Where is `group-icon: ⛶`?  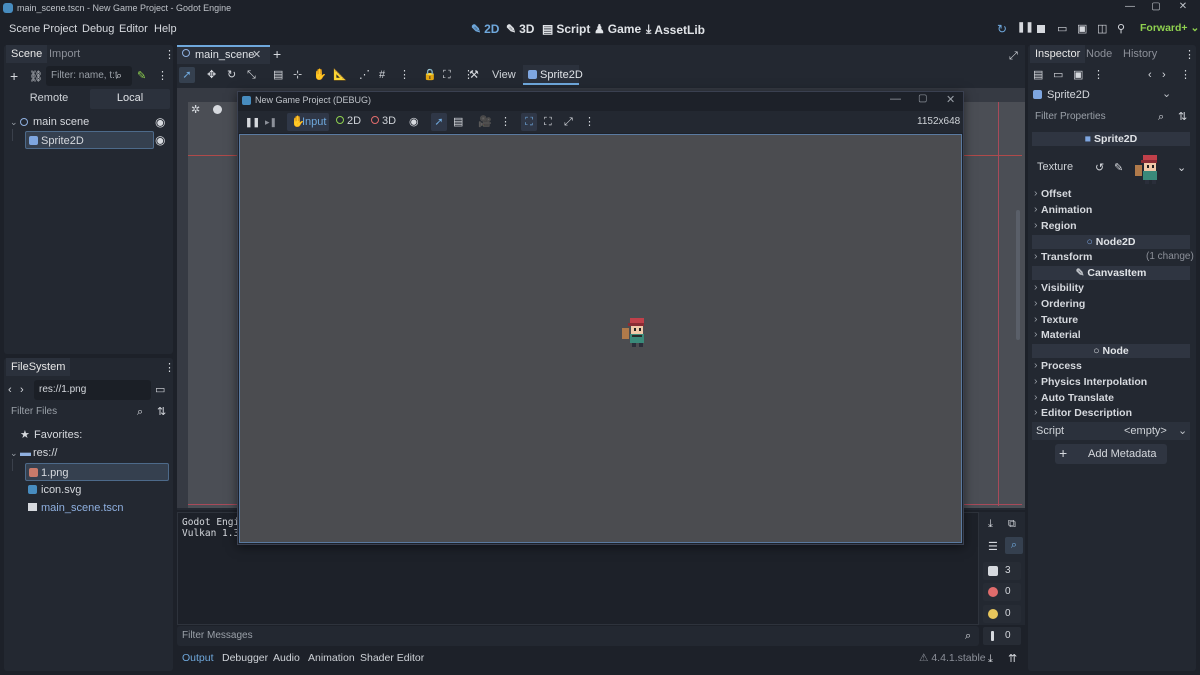
group-icon: ⛶ is located at coordinates (447, 75).